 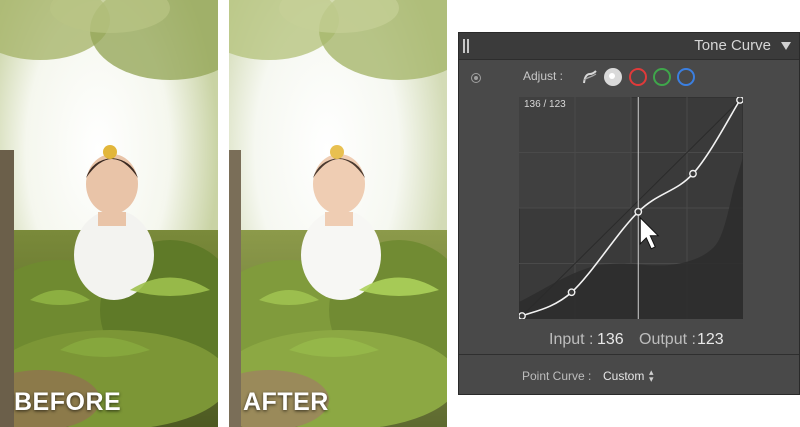 What do you see at coordinates (557, 376) in the screenshot?
I see `point-curve-label: Point Curve :` at bounding box center [557, 376].